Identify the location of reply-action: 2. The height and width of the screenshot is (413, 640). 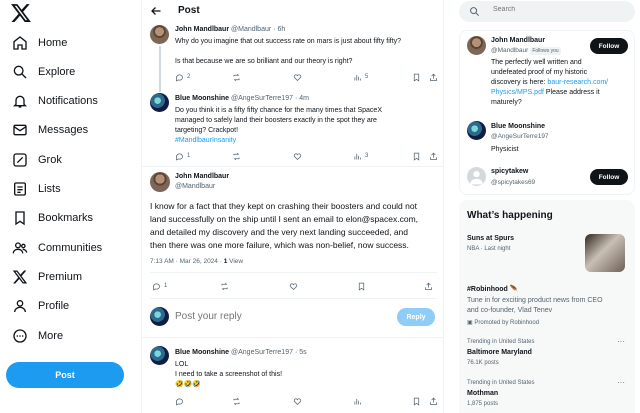
(182, 77).